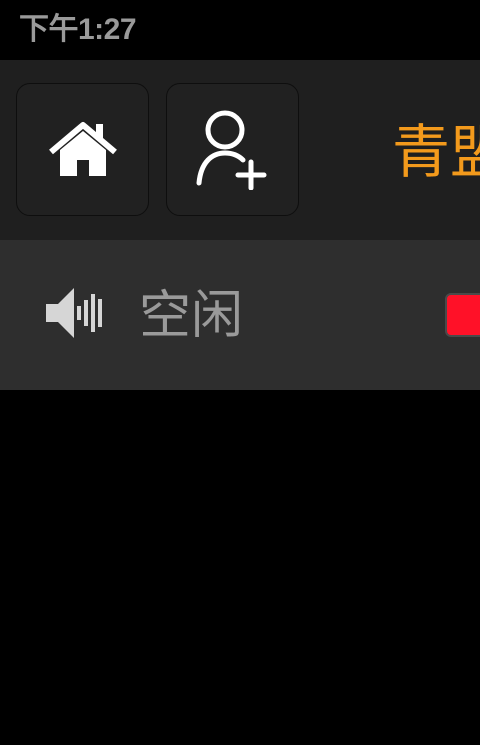 This screenshot has width=480, height=745. Describe the element at coordinates (240, 30) in the screenshot. I see `status-bar: 下午1:27` at that location.